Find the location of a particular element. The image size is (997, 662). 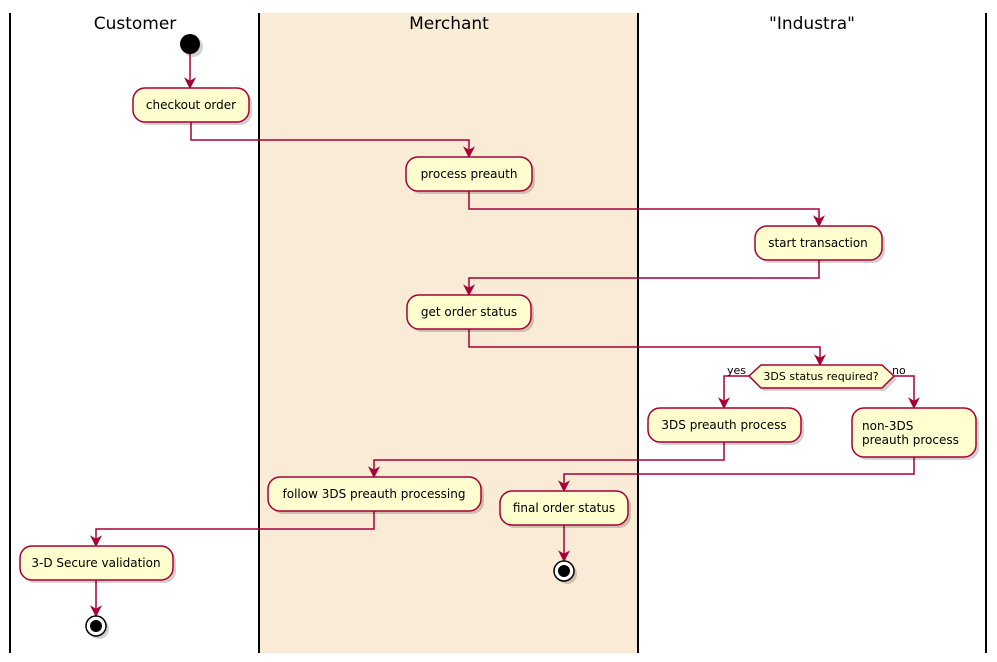

decision-3ds-required: 3DS status required? yes no is located at coordinates (816, 377).